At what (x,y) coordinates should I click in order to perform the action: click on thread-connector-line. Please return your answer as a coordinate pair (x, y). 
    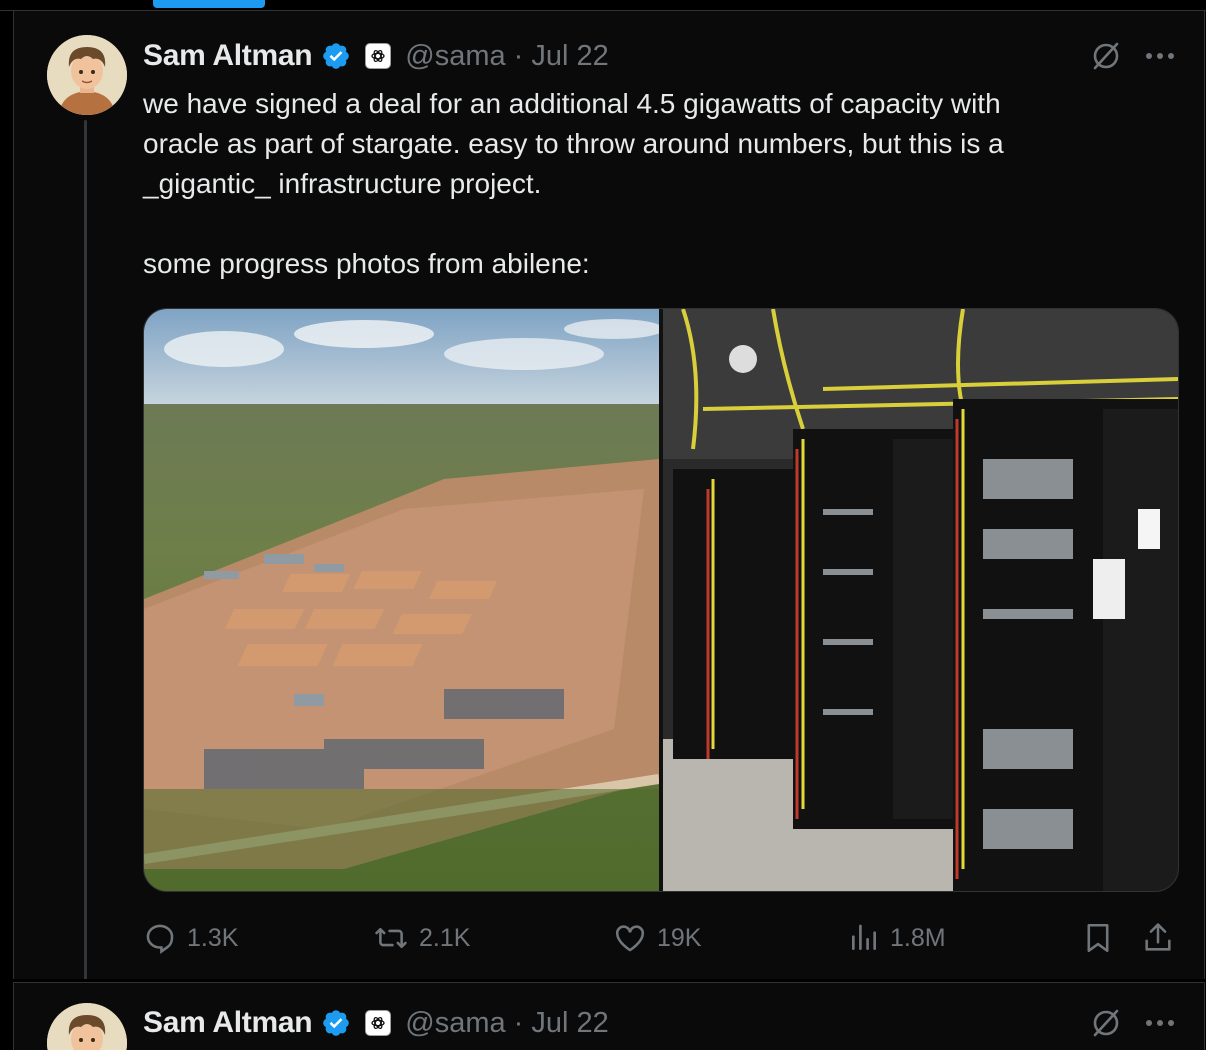
    Looking at the image, I should click on (85, 551).